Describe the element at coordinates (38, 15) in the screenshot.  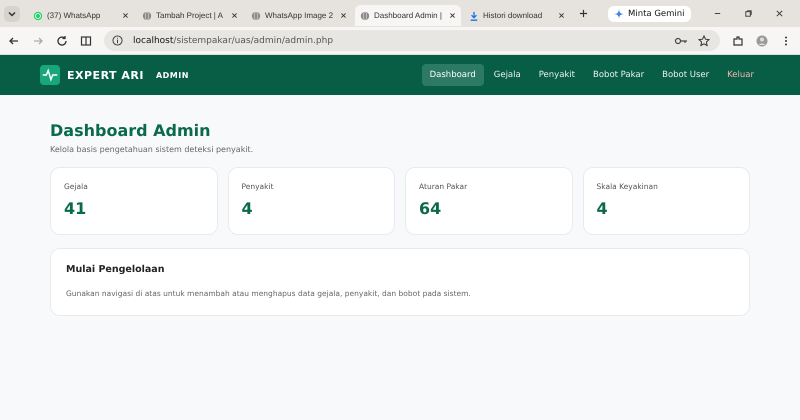
I see `chat-bubble-icon` at that location.